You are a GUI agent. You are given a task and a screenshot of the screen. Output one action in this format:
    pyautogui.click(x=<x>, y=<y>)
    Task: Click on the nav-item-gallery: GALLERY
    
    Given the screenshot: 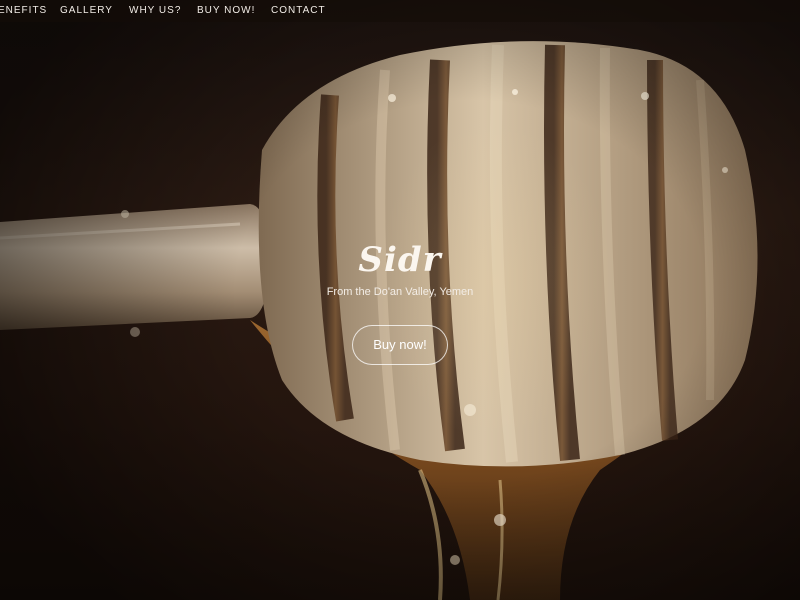 What is the action you would take?
    pyautogui.click(x=86, y=10)
    